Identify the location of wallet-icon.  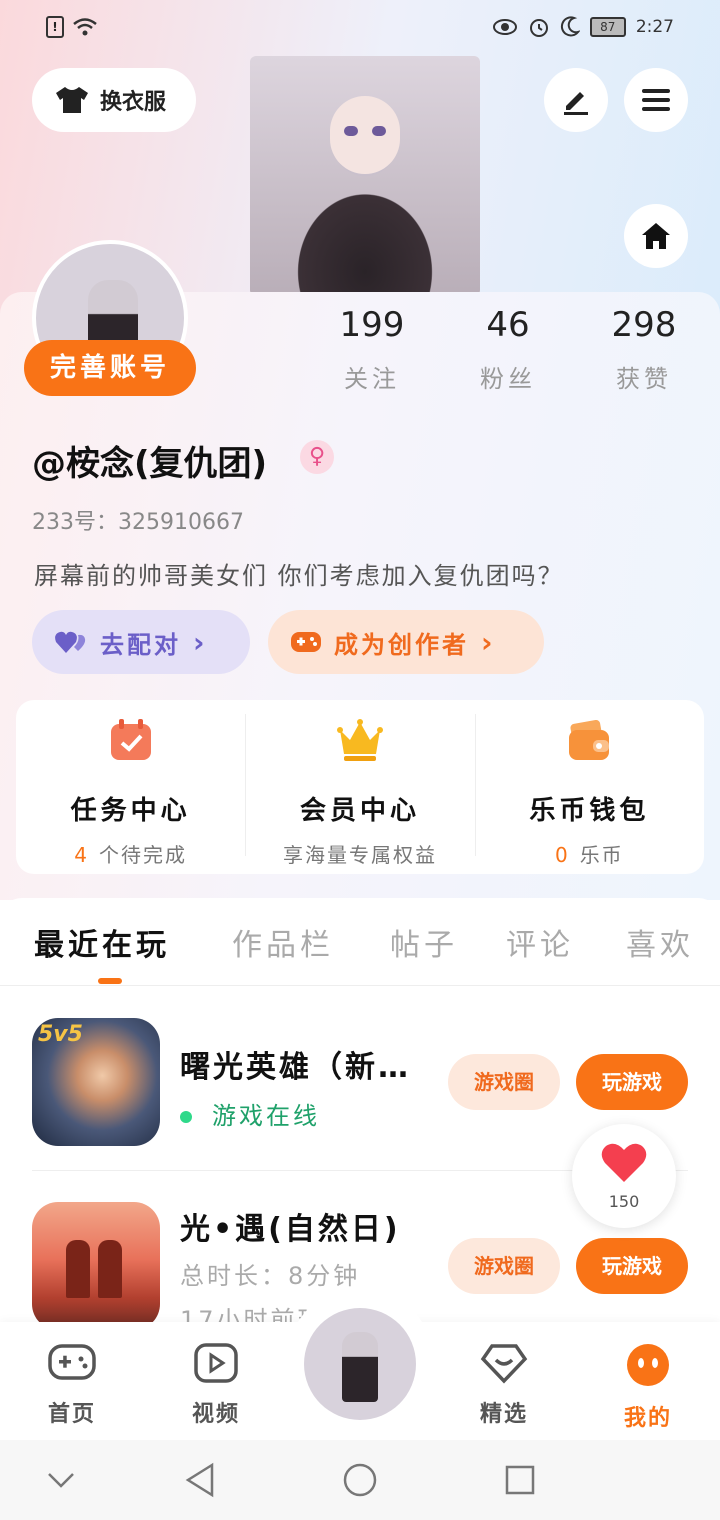
(589, 739).